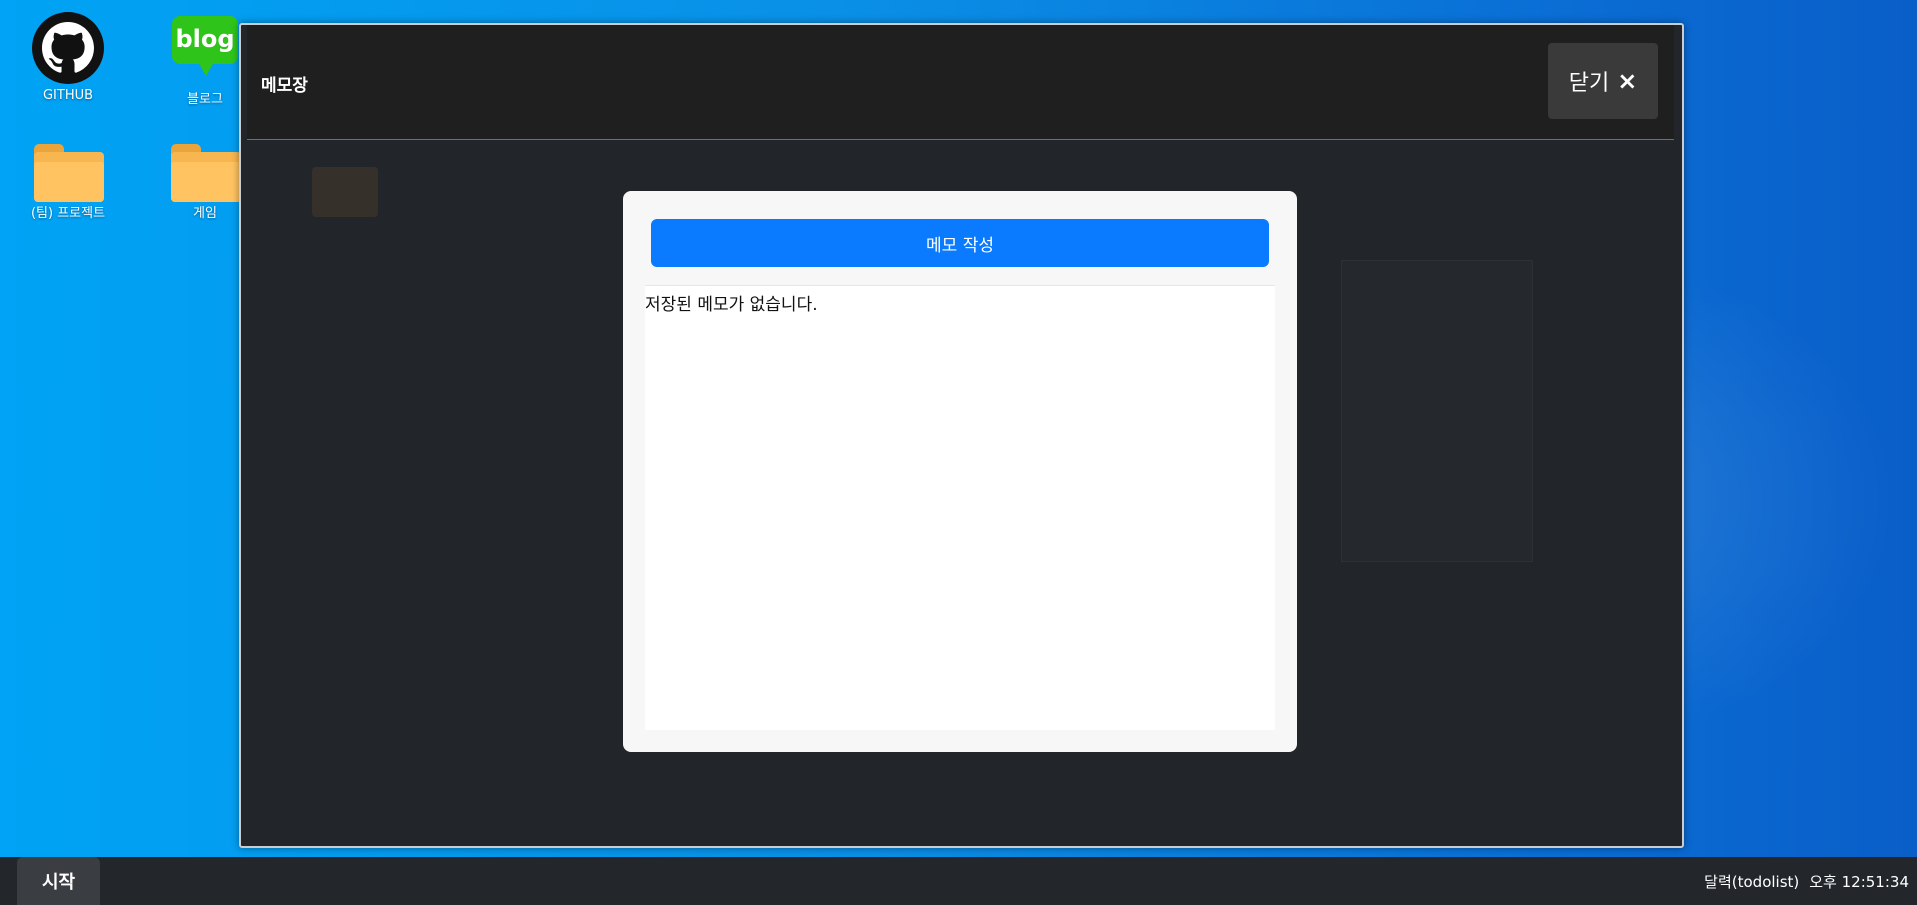  What do you see at coordinates (68, 213) in the screenshot?
I see `desktop-icon-label: (팀) 프로젝트` at bounding box center [68, 213].